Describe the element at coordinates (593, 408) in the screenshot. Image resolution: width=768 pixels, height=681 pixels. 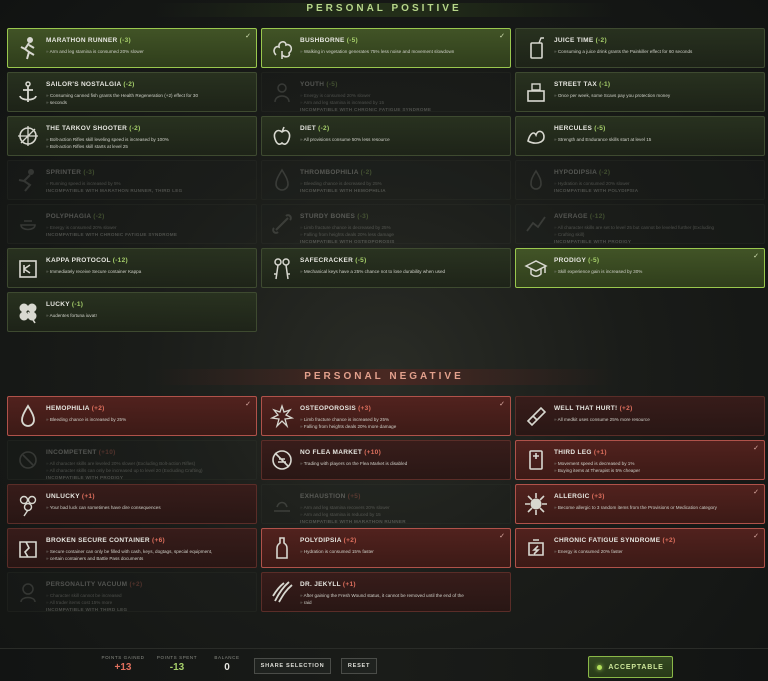
I see `perk-title: WELL THAT HURT! (+2)` at that location.